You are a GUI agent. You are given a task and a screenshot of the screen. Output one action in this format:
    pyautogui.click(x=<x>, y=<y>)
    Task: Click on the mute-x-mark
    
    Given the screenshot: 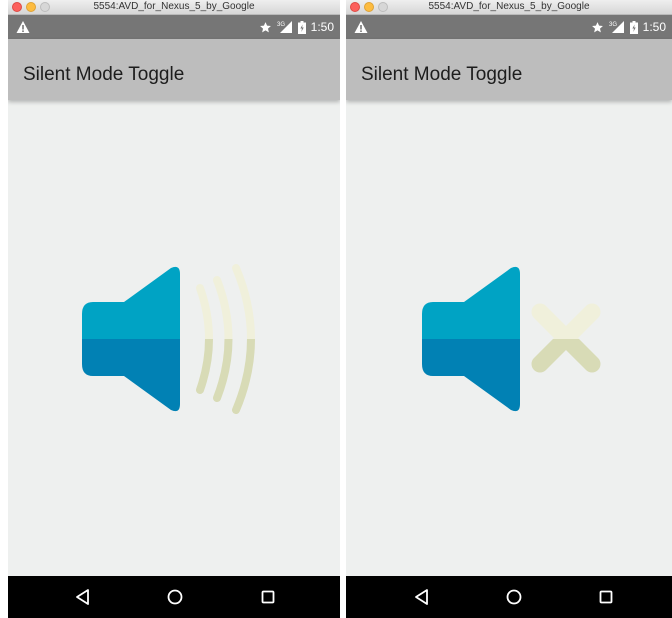 What is the action you would take?
    pyautogui.click(x=566, y=338)
    